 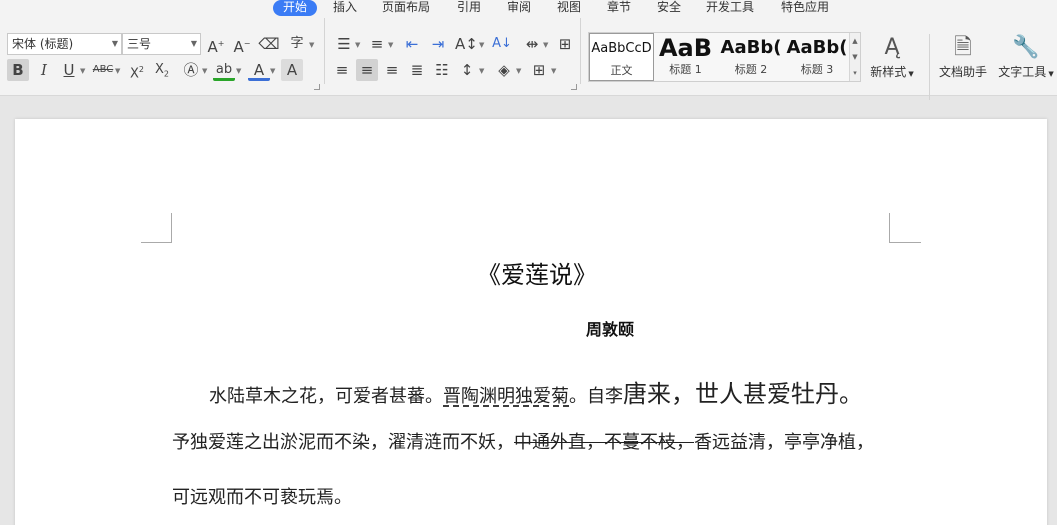 What do you see at coordinates (855, 41) in the screenshot?
I see `chevron-up-icon: ▲` at bounding box center [855, 41].